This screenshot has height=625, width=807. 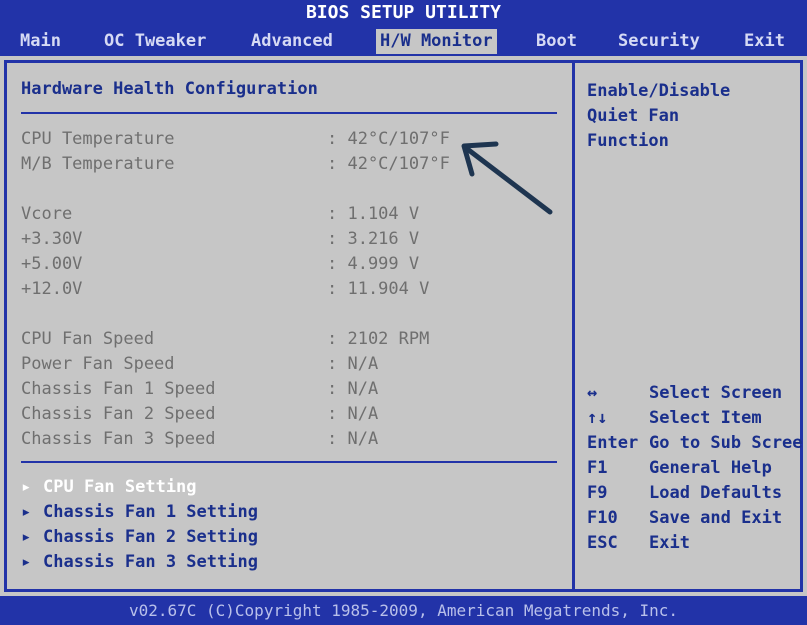 I want to click on help-line: Function, so click(x=628, y=141).